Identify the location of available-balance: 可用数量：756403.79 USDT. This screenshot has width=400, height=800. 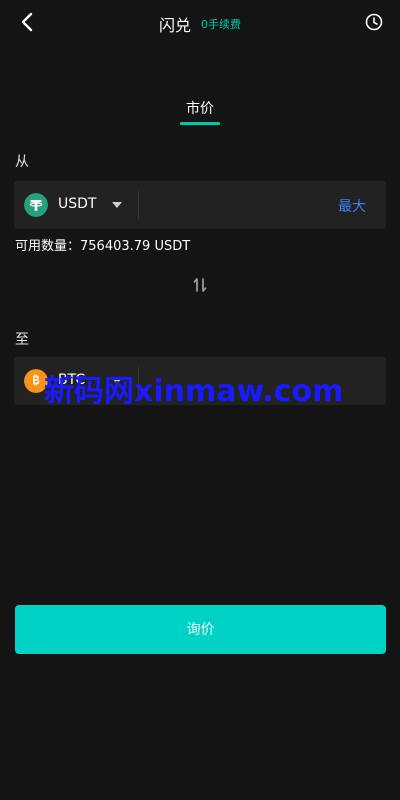
(102, 244).